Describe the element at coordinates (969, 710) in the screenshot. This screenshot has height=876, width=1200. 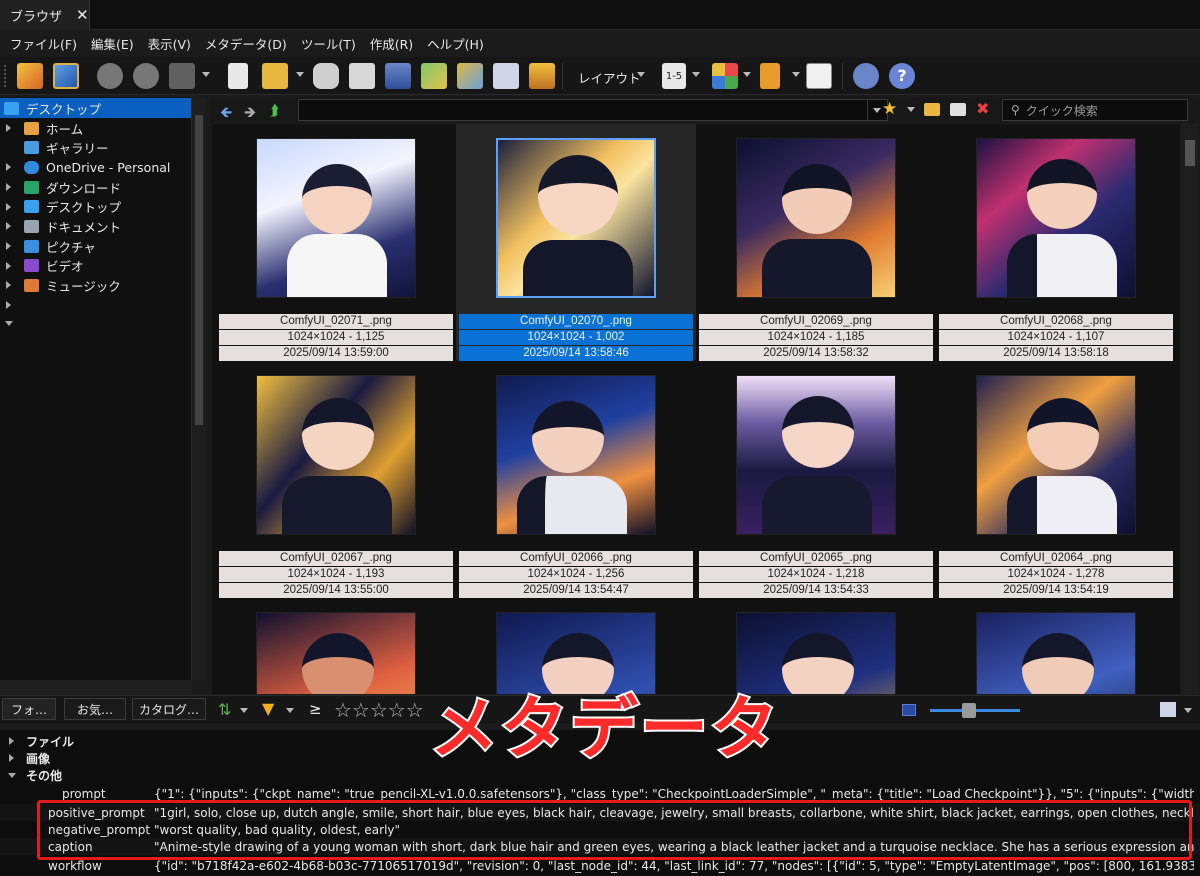
I see `slider-thumb` at that location.